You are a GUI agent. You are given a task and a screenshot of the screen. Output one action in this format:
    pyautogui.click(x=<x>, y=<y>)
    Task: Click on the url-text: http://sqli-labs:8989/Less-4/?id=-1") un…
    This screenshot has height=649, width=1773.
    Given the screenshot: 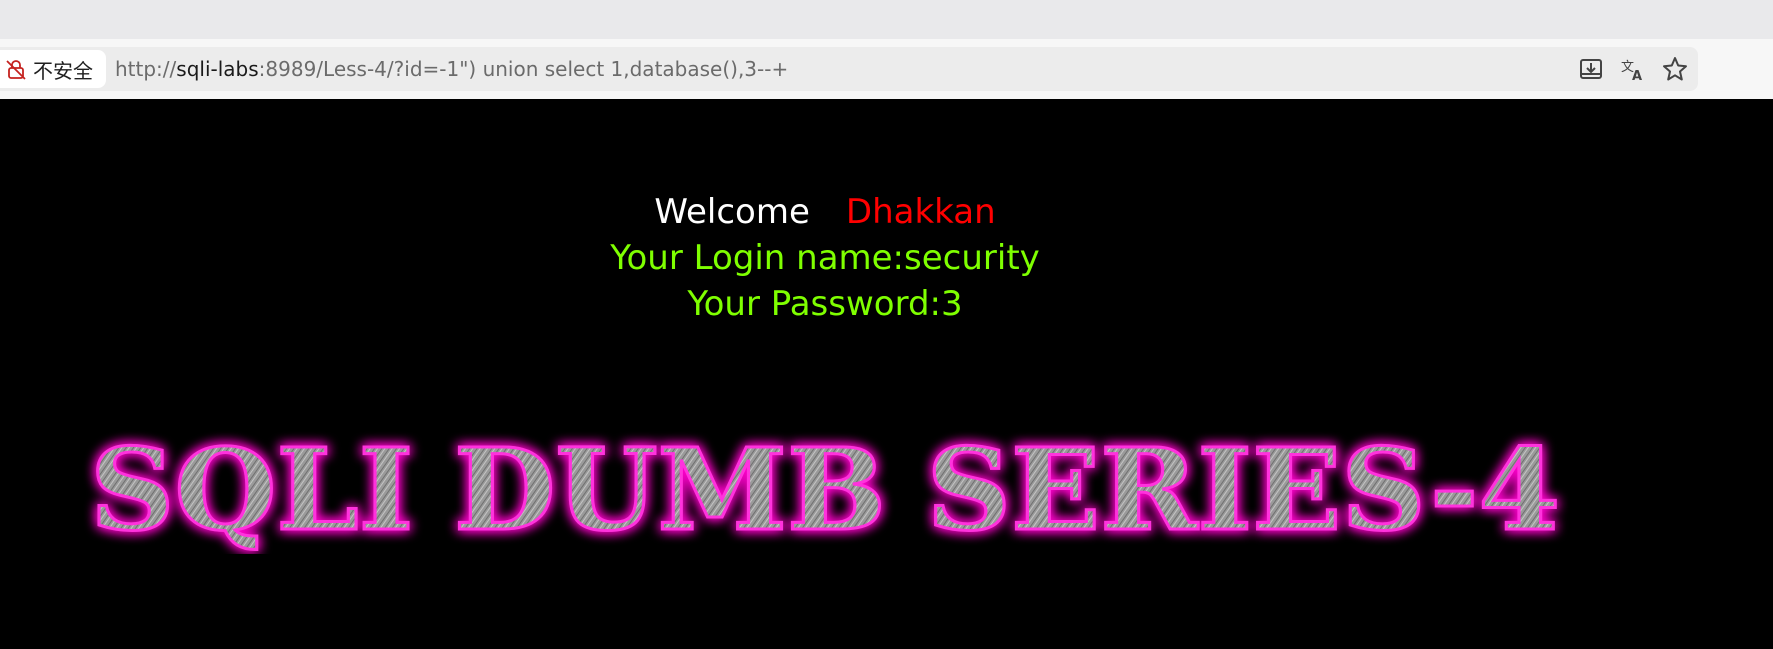 What is the action you would take?
    pyautogui.click(x=451, y=69)
    